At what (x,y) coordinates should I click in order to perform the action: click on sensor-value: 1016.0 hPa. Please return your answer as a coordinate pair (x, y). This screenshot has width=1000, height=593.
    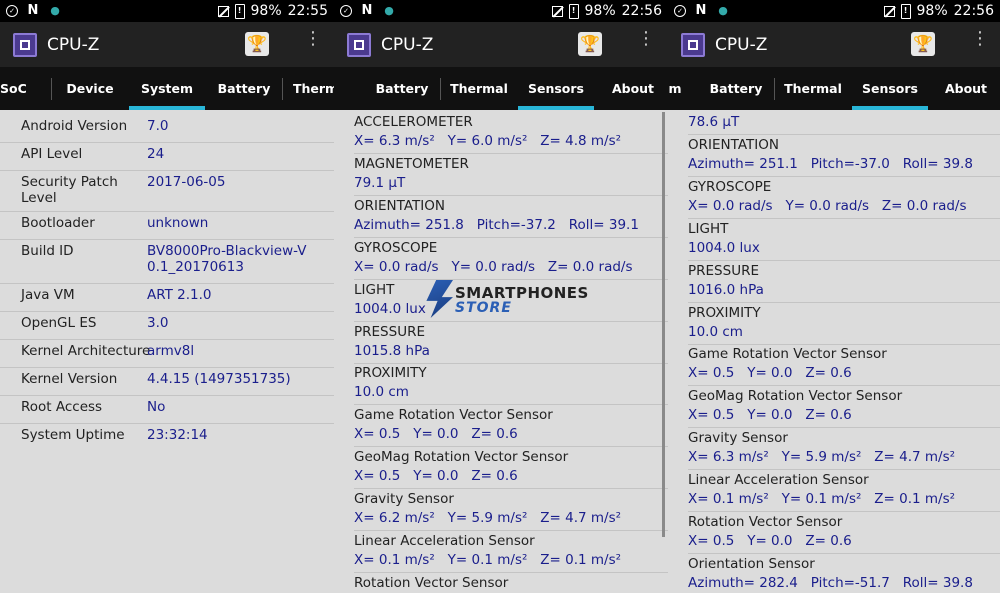
    Looking at the image, I should click on (726, 290).